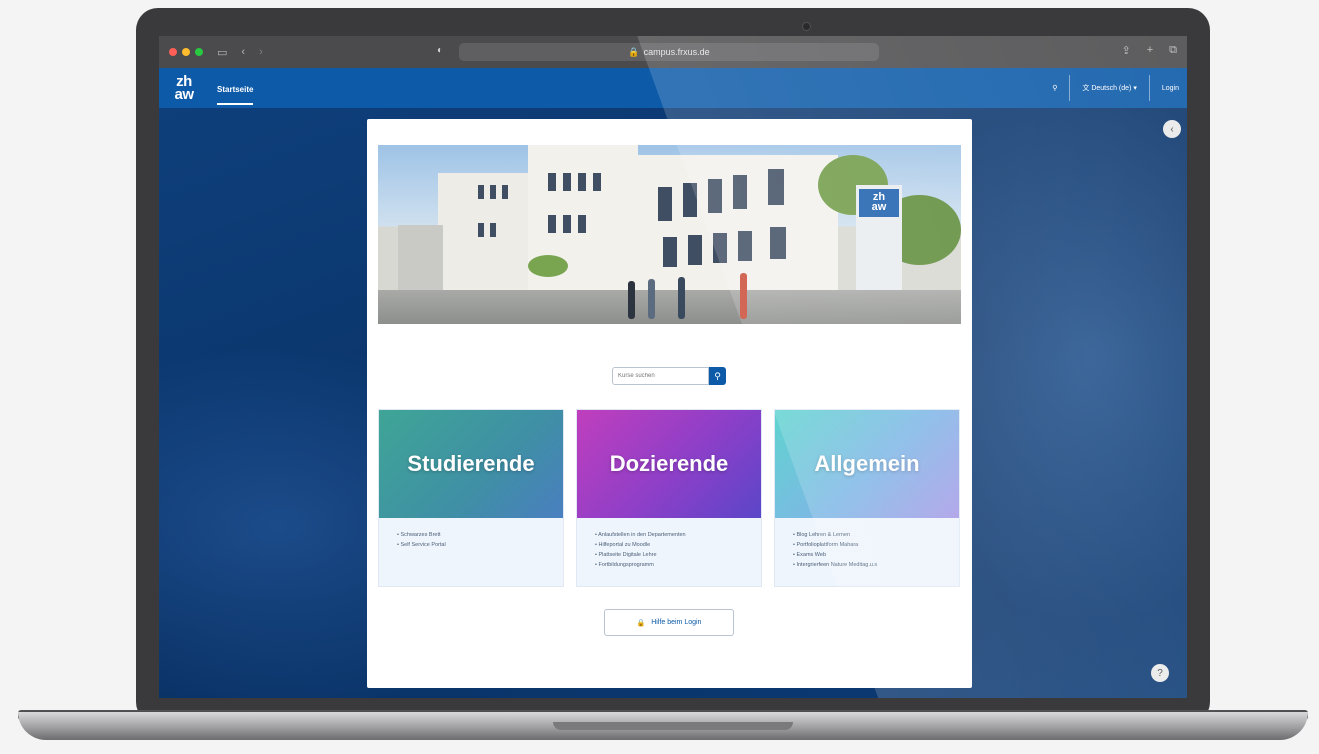 The width and height of the screenshot is (1319, 754). I want to click on address-bar: 🔒 campus.frxus.de, so click(669, 52).